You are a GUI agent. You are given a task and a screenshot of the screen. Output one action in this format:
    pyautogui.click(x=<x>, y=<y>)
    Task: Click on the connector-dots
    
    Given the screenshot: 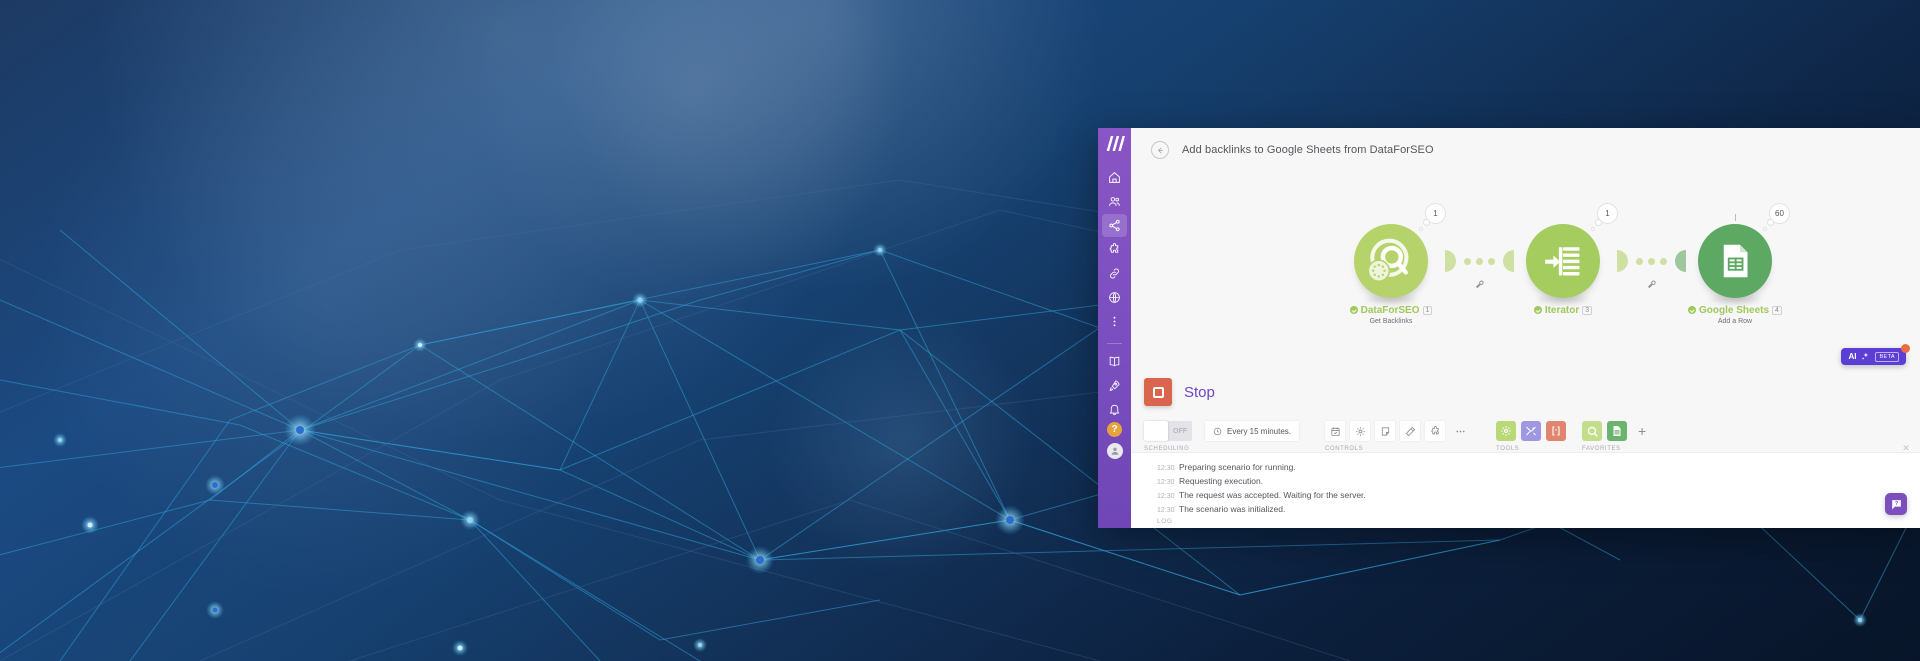 What is the action you would take?
    pyautogui.click(x=1651, y=261)
    